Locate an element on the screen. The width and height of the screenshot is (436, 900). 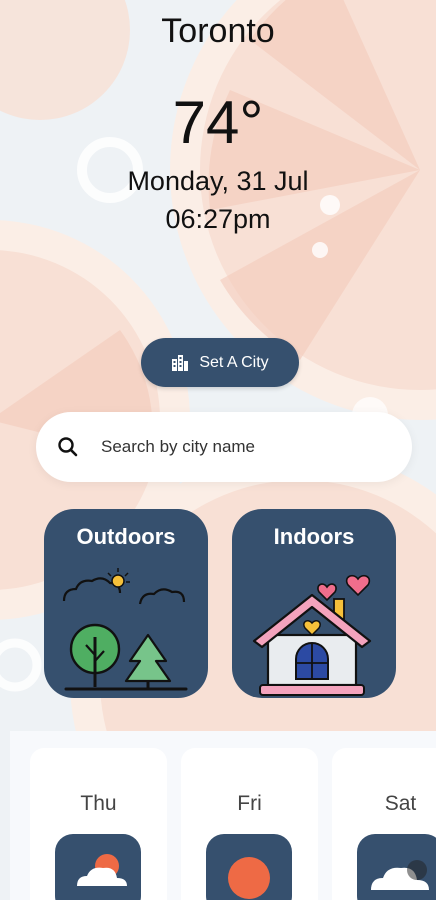
sun-behind-cloud-icon is located at coordinates (102, 870).